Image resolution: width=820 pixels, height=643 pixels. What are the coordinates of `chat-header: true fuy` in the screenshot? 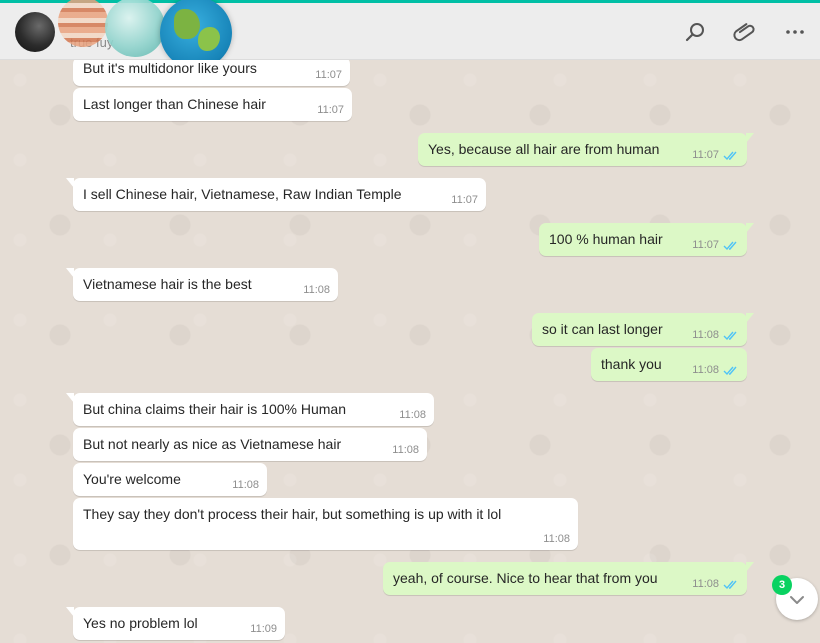 It's located at (410, 34).